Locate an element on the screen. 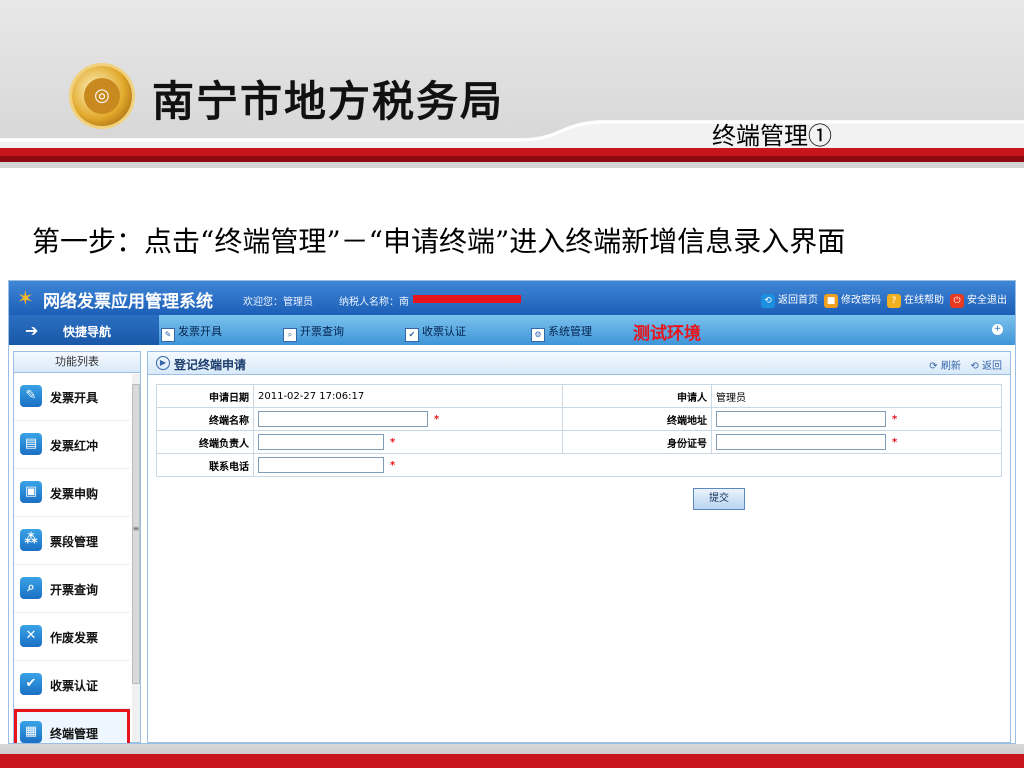 The width and height of the screenshot is (1024, 768). panel-header: ▶ 登记终端申请 ⟳ 刷新 ⟲ 返回 is located at coordinates (579, 363).